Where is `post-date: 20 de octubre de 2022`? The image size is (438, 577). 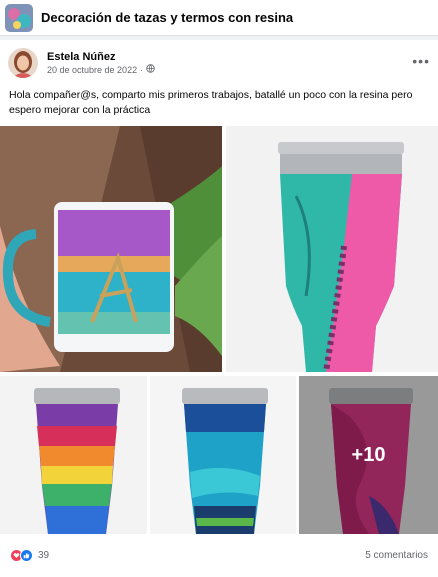 post-date: 20 de octubre de 2022 is located at coordinates (92, 70).